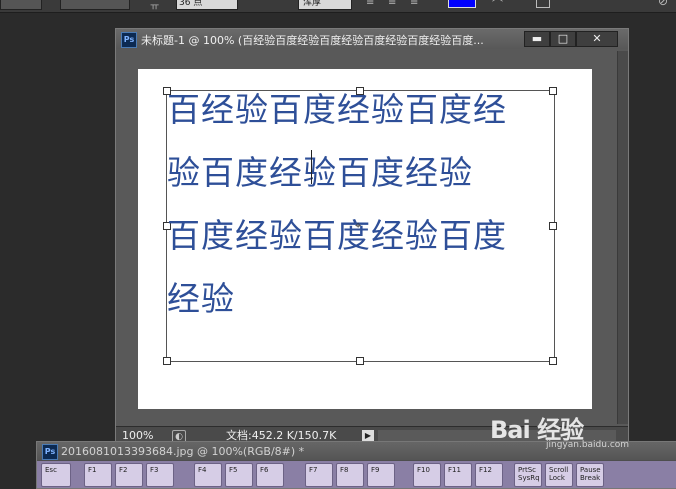 This screenshot has height=489, width=676. Describe the element at coordinates (201, 296) in the screenshot. I see `text-line: 经验` at that location.